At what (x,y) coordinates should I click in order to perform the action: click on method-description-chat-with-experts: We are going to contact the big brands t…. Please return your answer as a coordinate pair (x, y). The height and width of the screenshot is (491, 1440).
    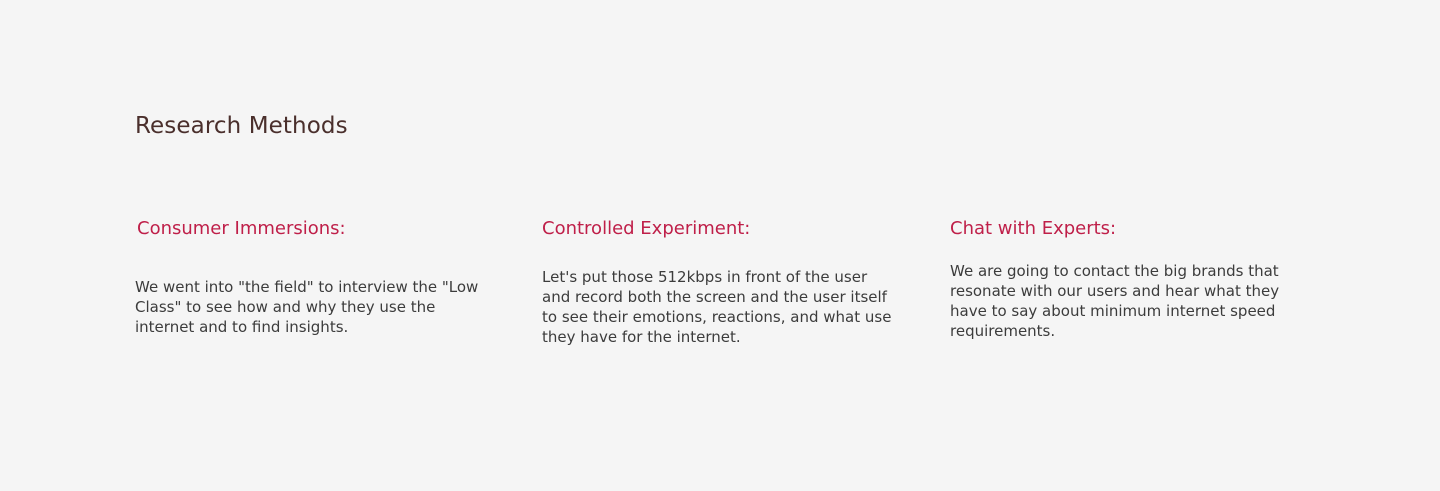
    Looking at the image, I should click on (1115, 301).